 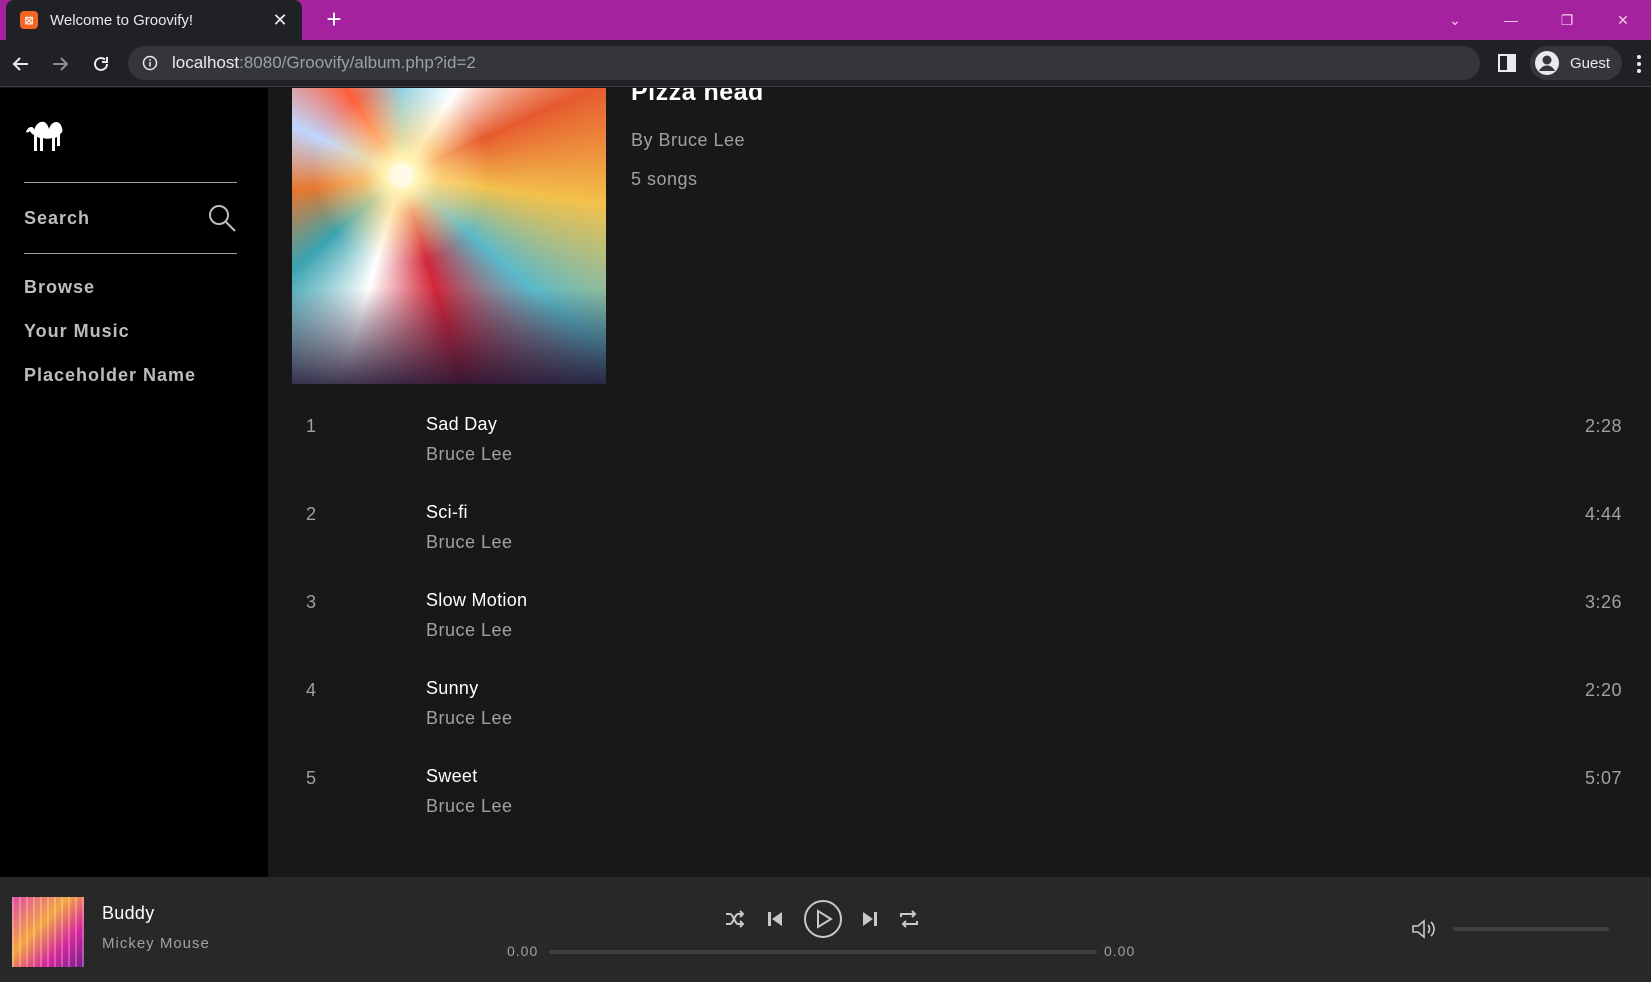 I want to click on forward-button, so click(x=60, y=64).